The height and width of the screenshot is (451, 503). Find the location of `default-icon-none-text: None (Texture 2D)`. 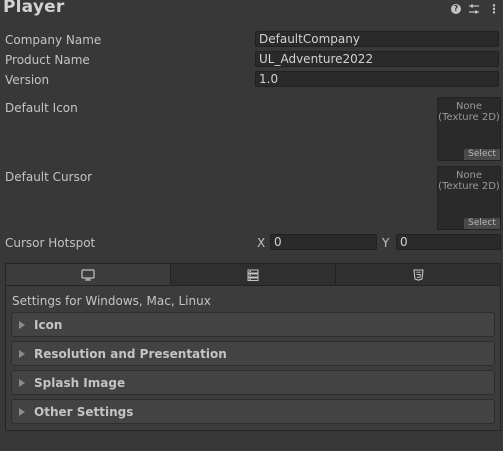

default-icon-none-text: None (Texture 2D) is located at coordinates (469, 112).